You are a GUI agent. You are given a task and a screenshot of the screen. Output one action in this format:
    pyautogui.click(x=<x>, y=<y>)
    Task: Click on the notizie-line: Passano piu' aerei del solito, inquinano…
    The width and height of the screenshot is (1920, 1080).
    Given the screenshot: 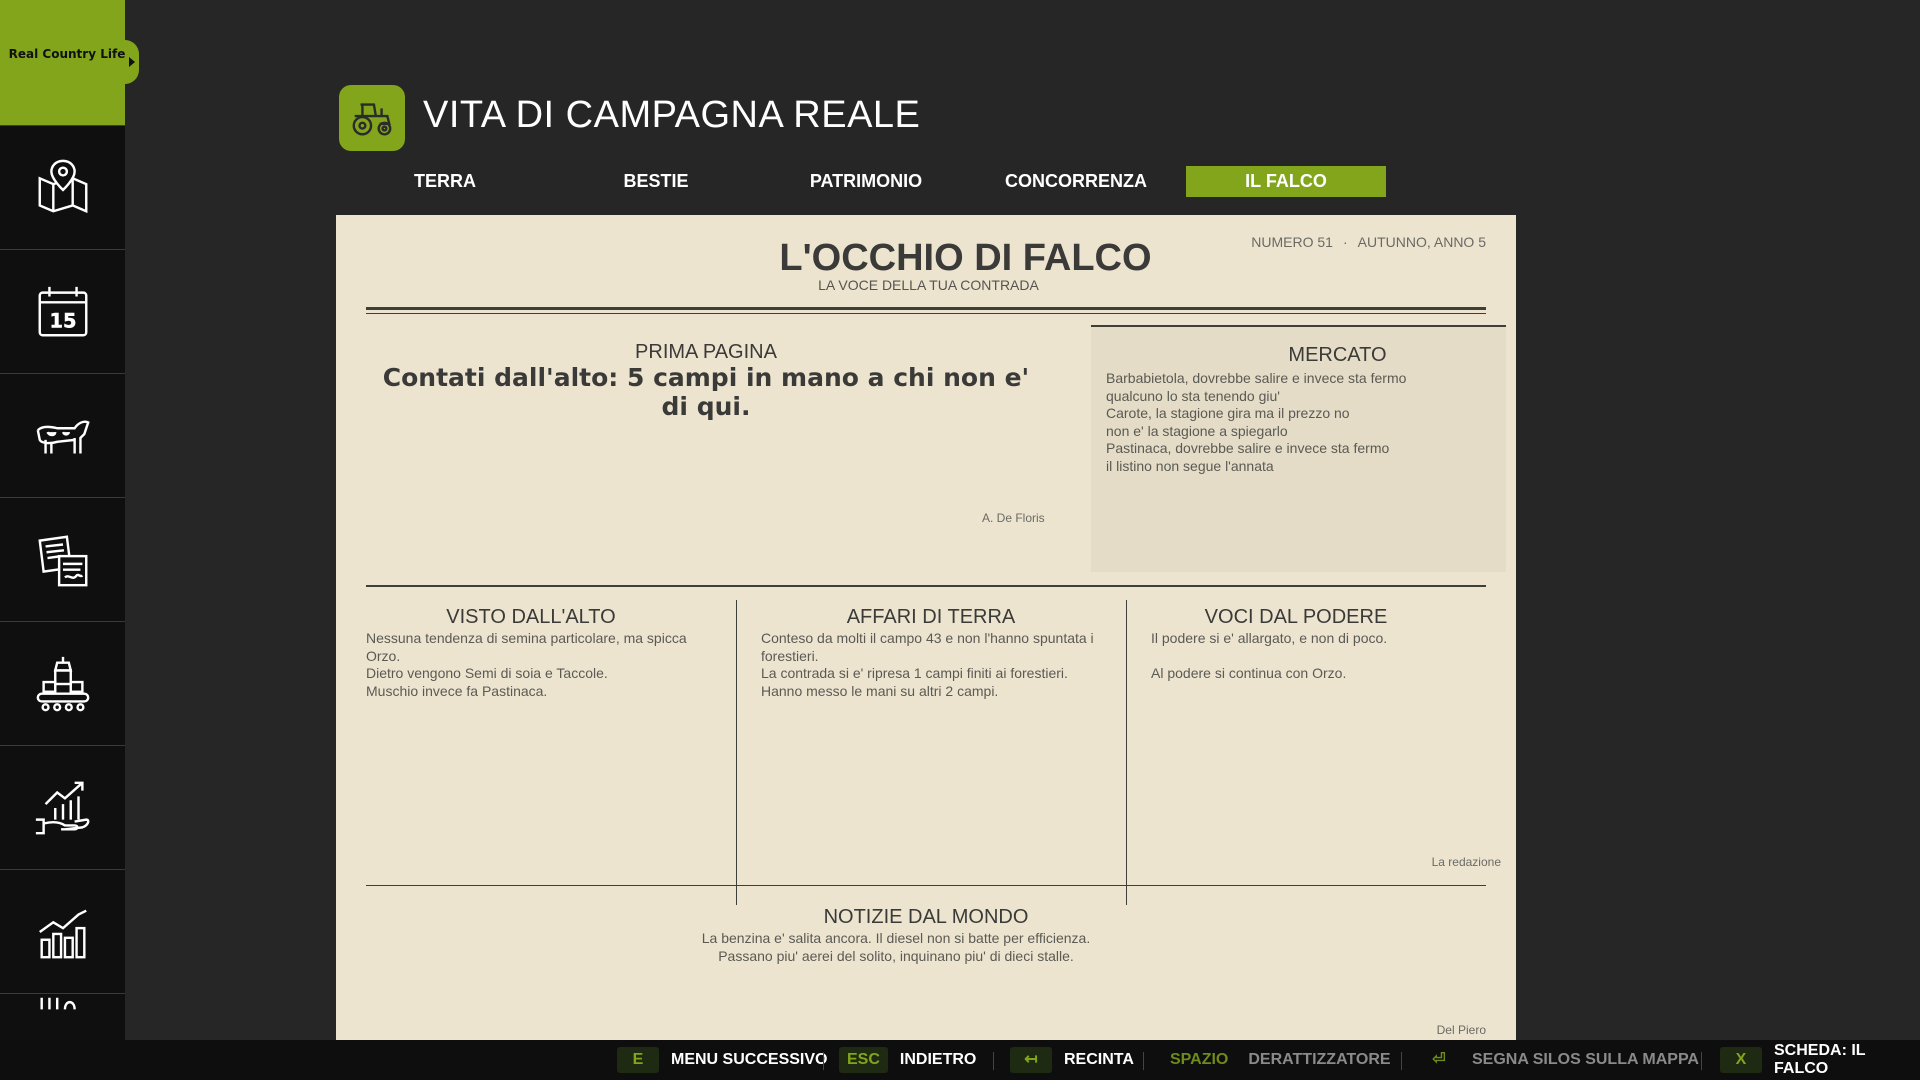 What is the action you would take?
    pyautogui.click(x=896, y=955)
    